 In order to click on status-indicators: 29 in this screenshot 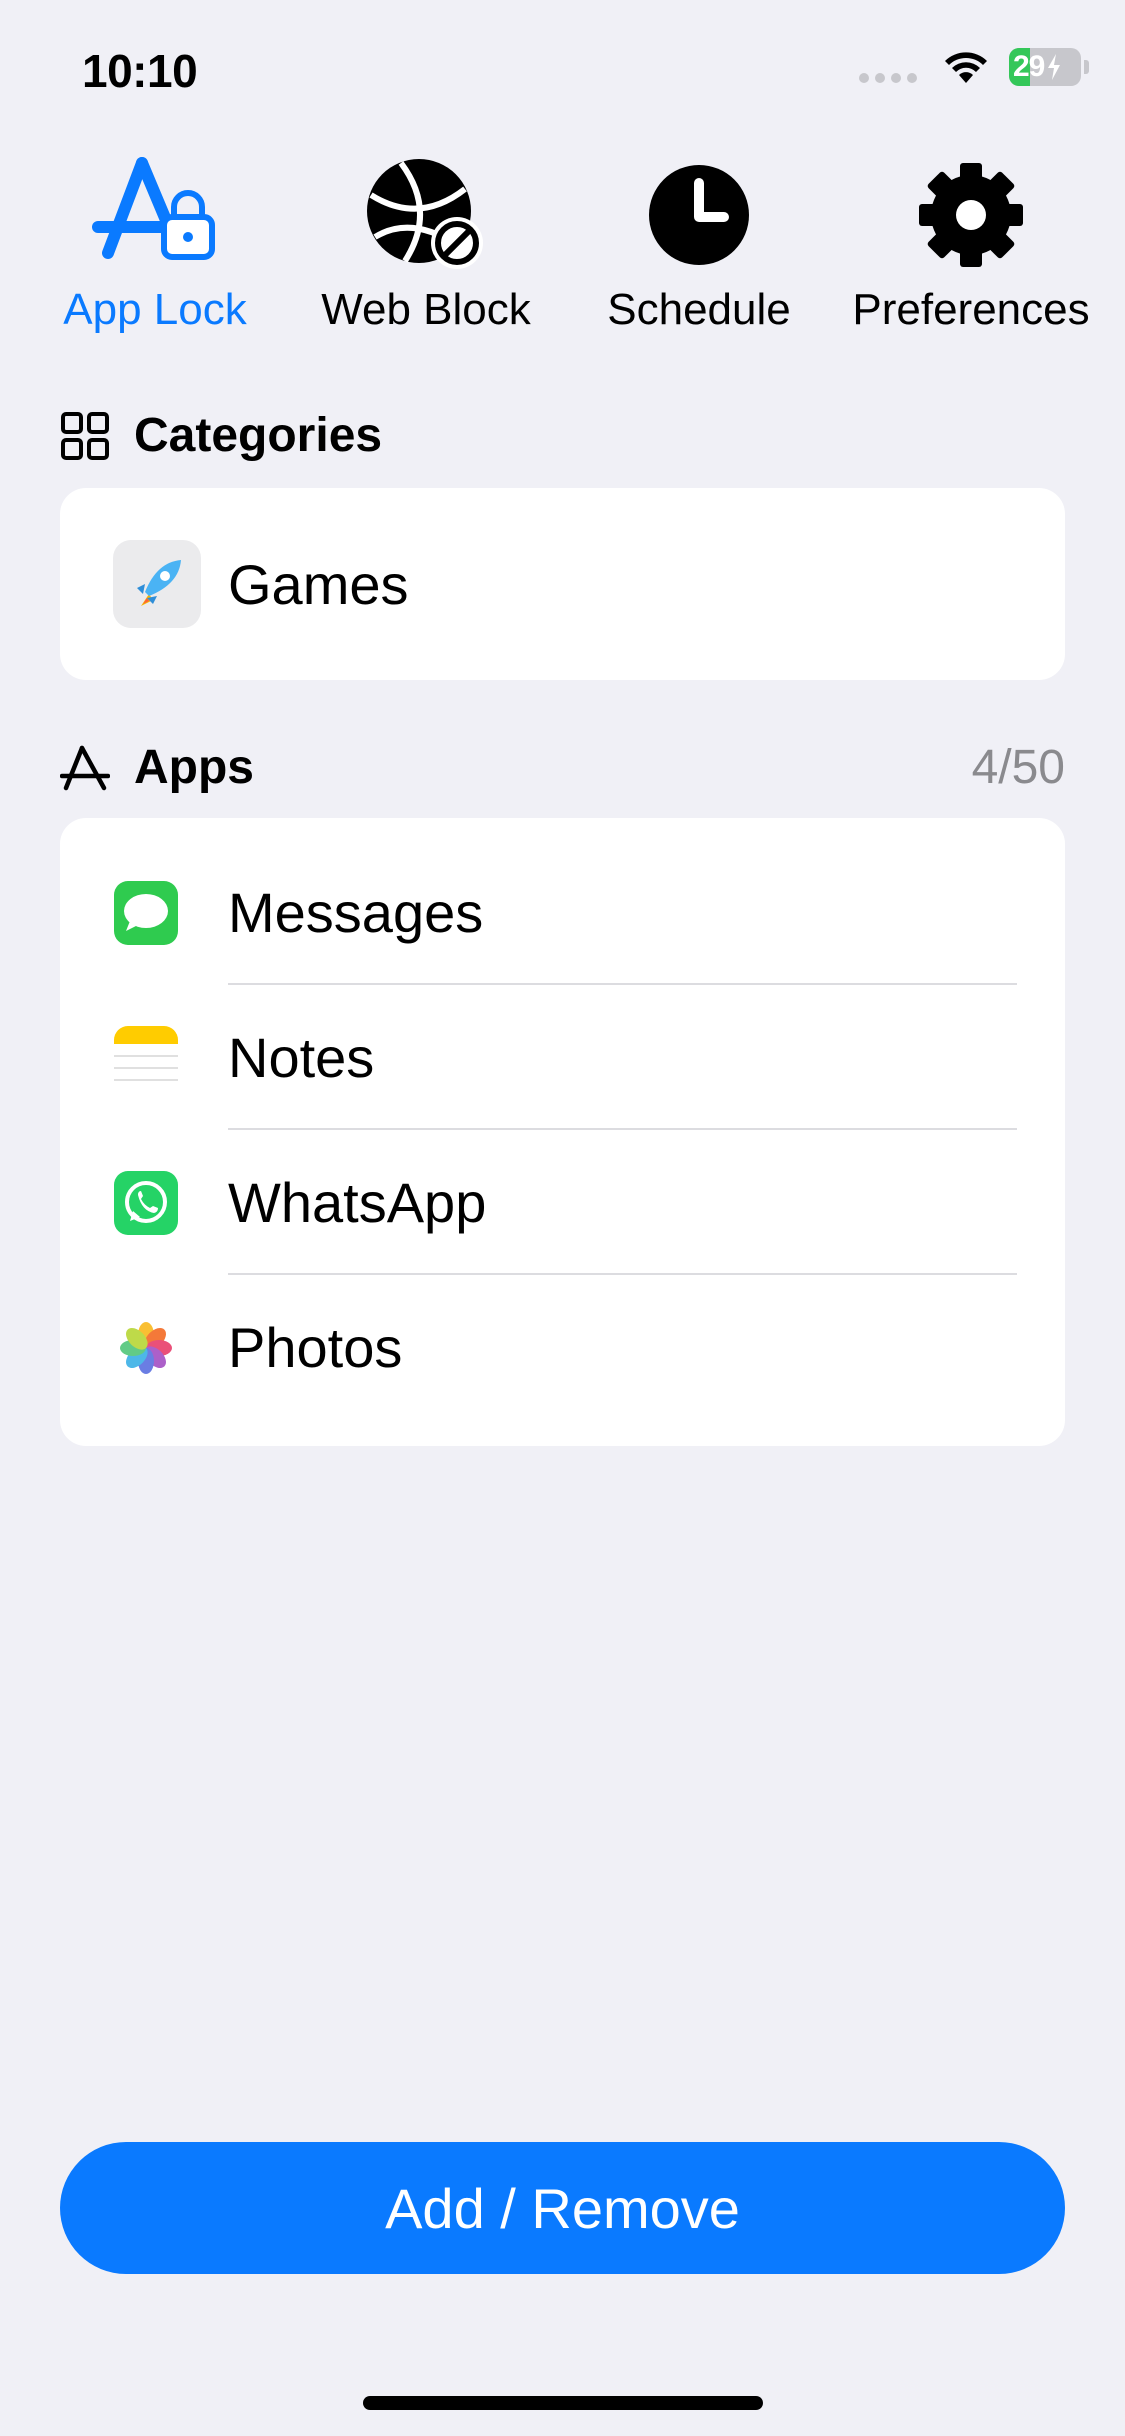, I will do `click(974, 67)`.